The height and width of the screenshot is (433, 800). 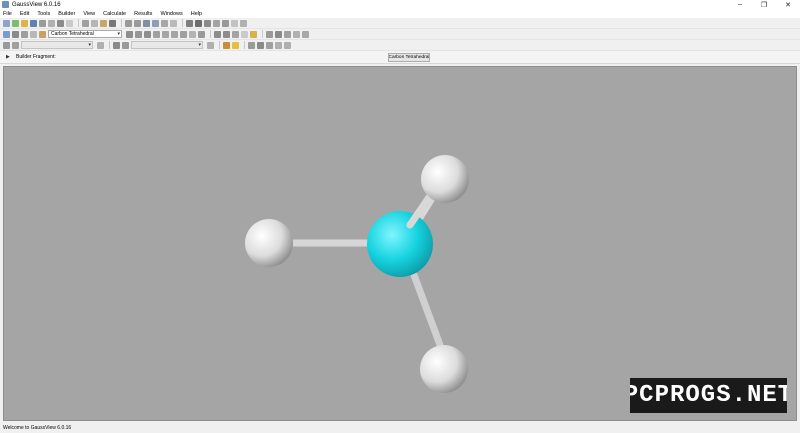 I want to click on element-fragment-icon, so click(x=6, y=34).